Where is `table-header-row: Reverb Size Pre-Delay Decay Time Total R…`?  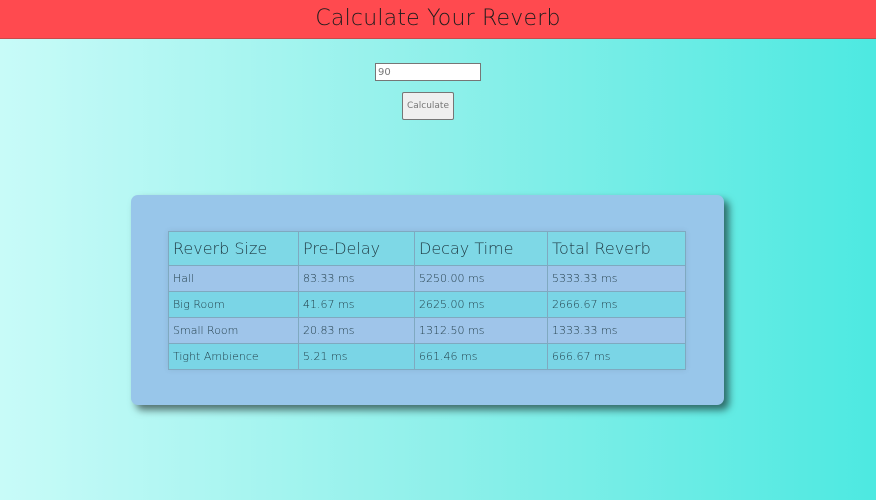
table-header-row: Reverb Size Pre-Delay Decay Time Total R… is located at coordinates (427, 248).